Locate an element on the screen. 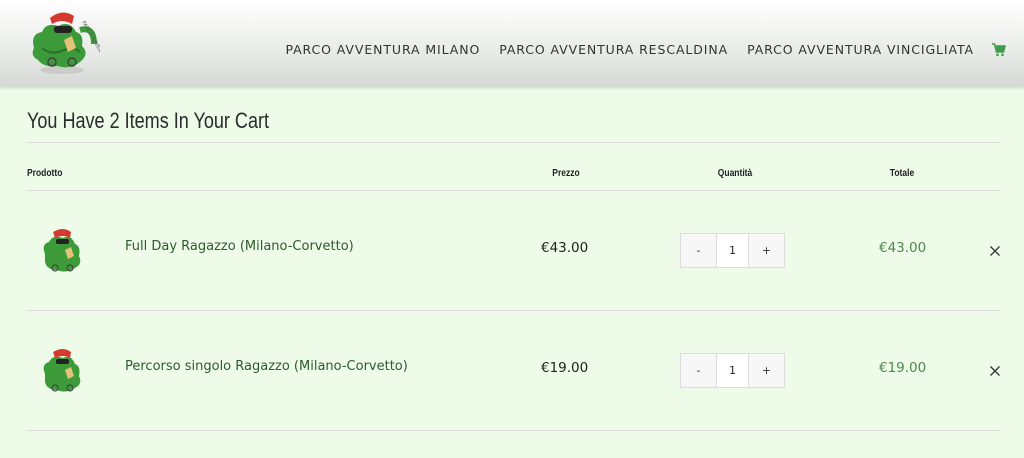 This screenshot has height=458, width=1024. cart-title: You Have 2 Items In Your Cart is located at coordinates (148, 120).